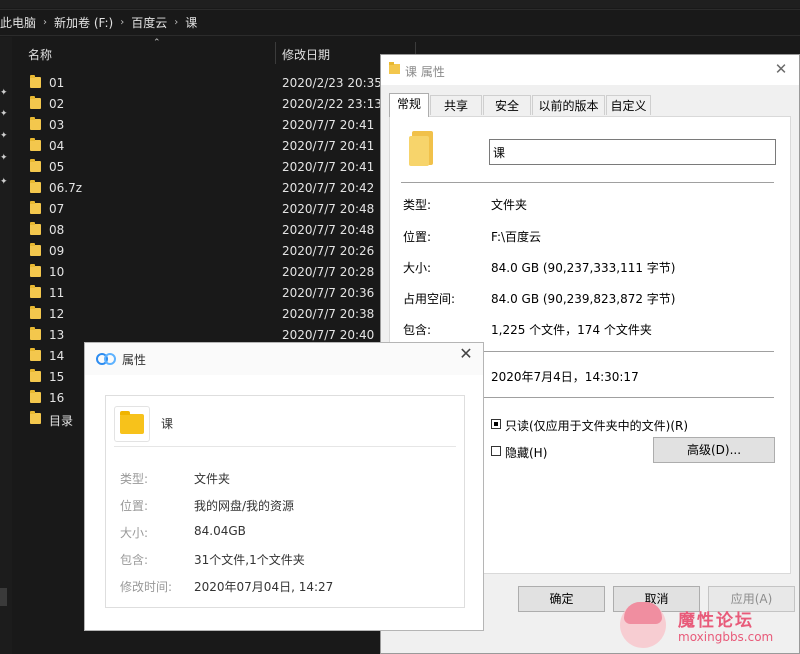  I want to click on type-label: 类型:, so click(417, 205).